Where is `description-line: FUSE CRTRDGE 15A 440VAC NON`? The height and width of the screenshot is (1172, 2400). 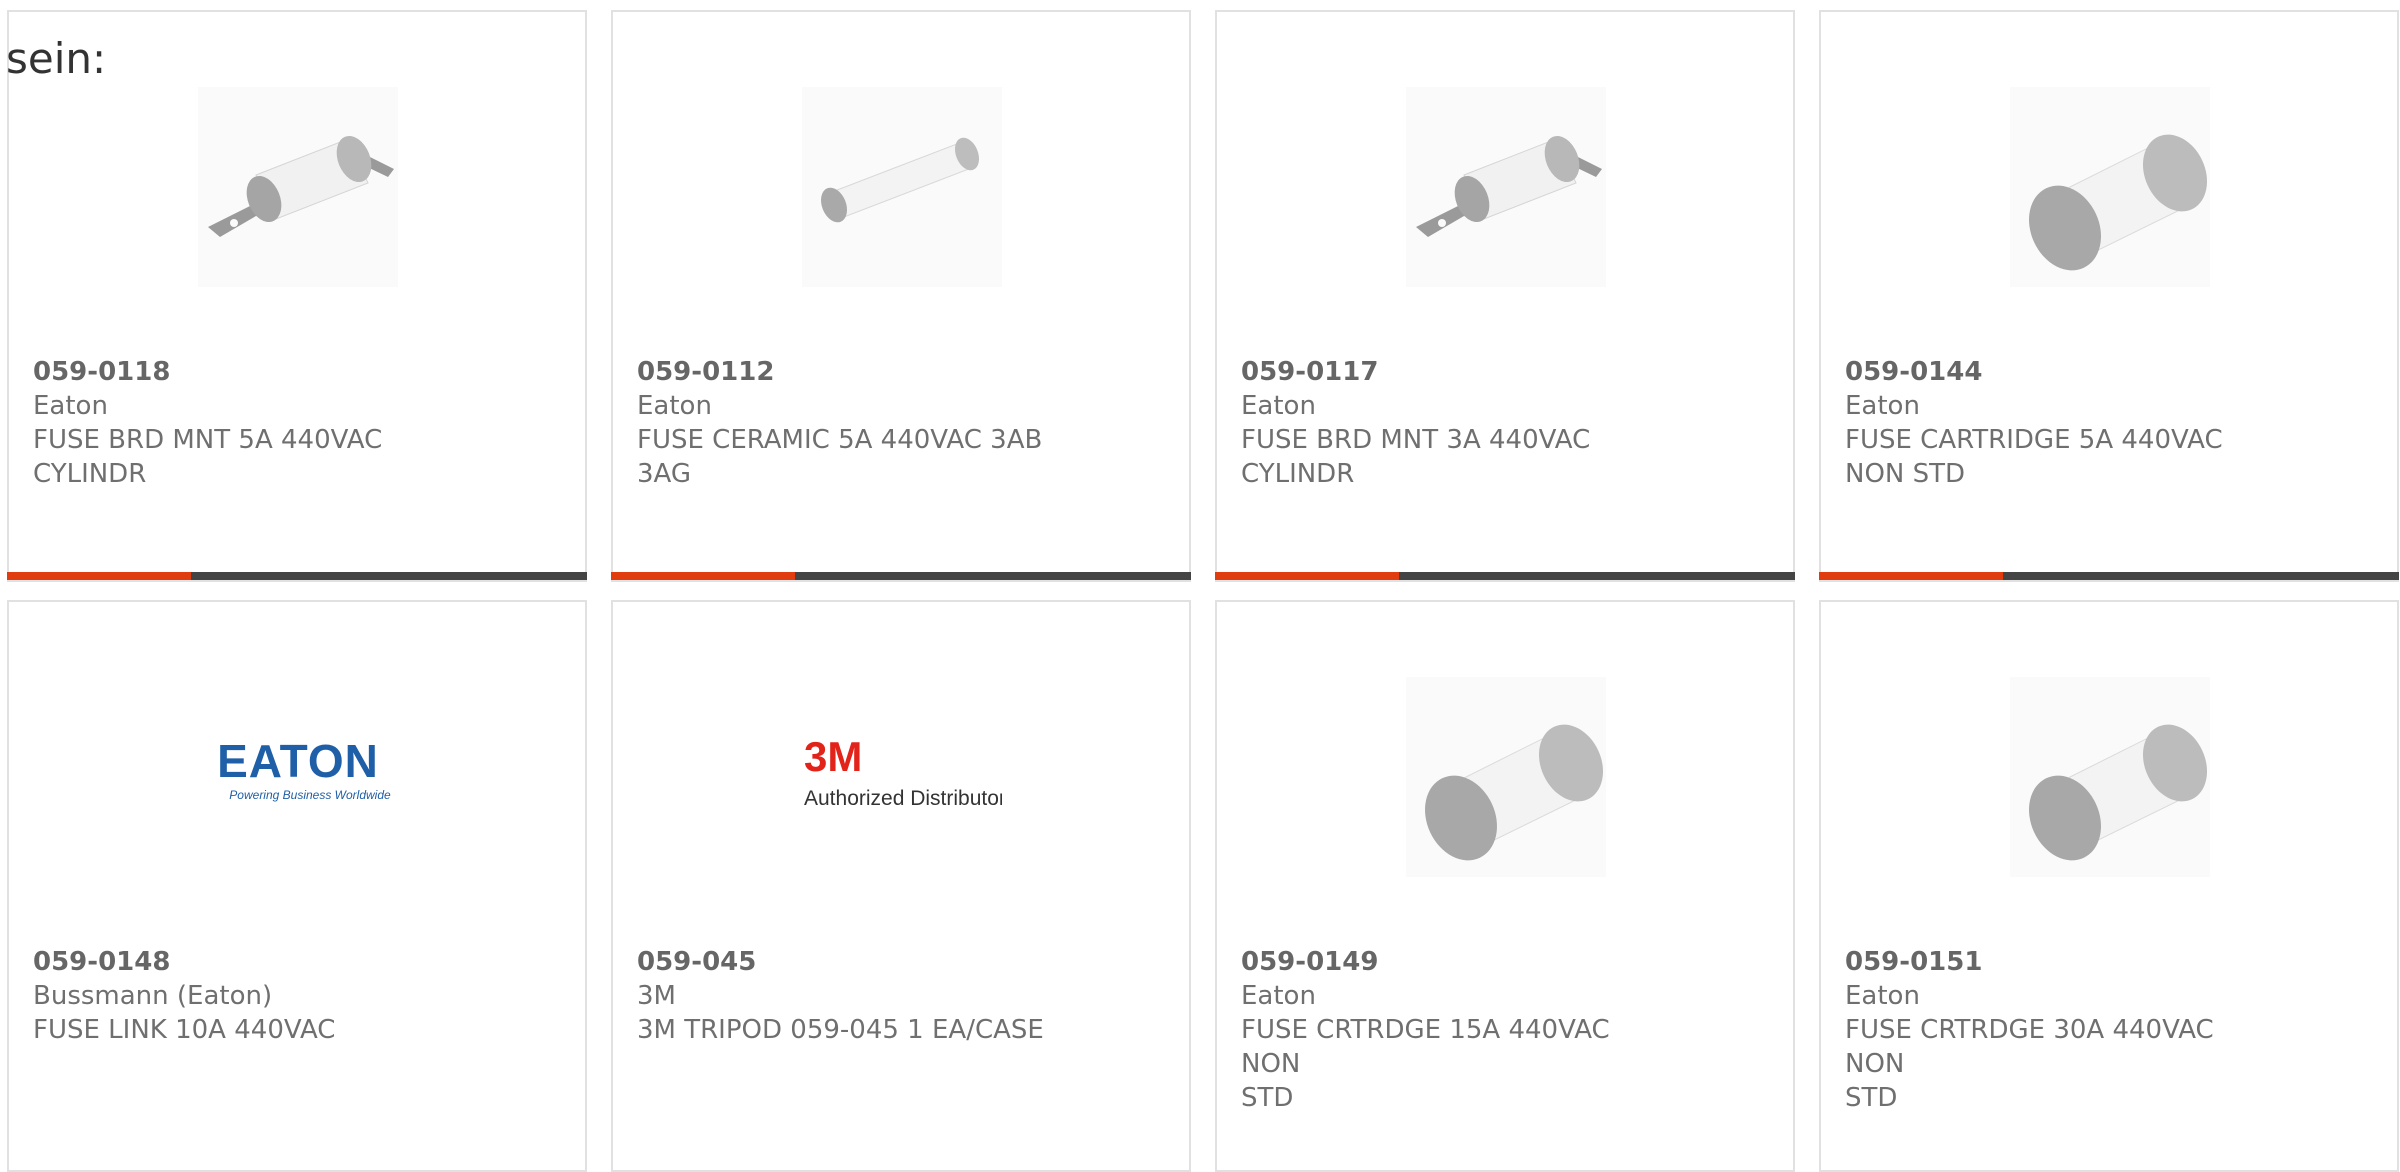 description-line: FUSE CRTRDGE 15A 440VAC NON is located at coordinates (1425, 1047).